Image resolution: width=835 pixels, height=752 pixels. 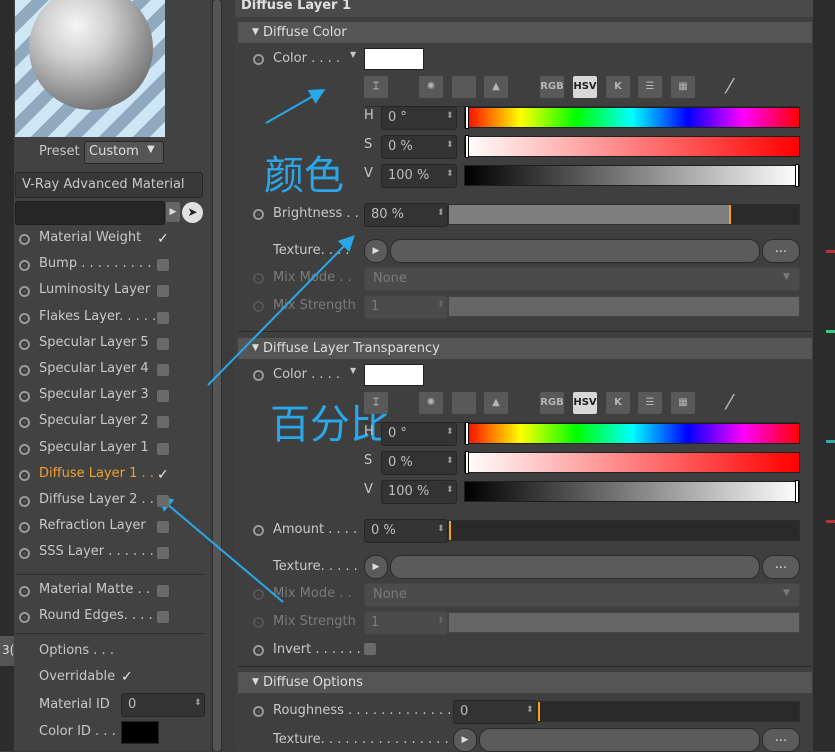 What do you see at coordinates (730, 214) in the screenshot?
I see `brightness-slider-marker` at bounding box center [730, 214].